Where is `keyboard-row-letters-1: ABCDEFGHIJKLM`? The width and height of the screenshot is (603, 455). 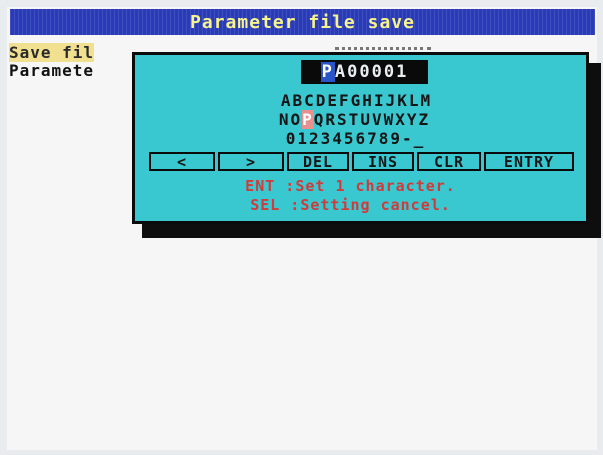 keyboard-row-letters-1: ABCDEFGHIJKLM is located at coordinates (356, 101).